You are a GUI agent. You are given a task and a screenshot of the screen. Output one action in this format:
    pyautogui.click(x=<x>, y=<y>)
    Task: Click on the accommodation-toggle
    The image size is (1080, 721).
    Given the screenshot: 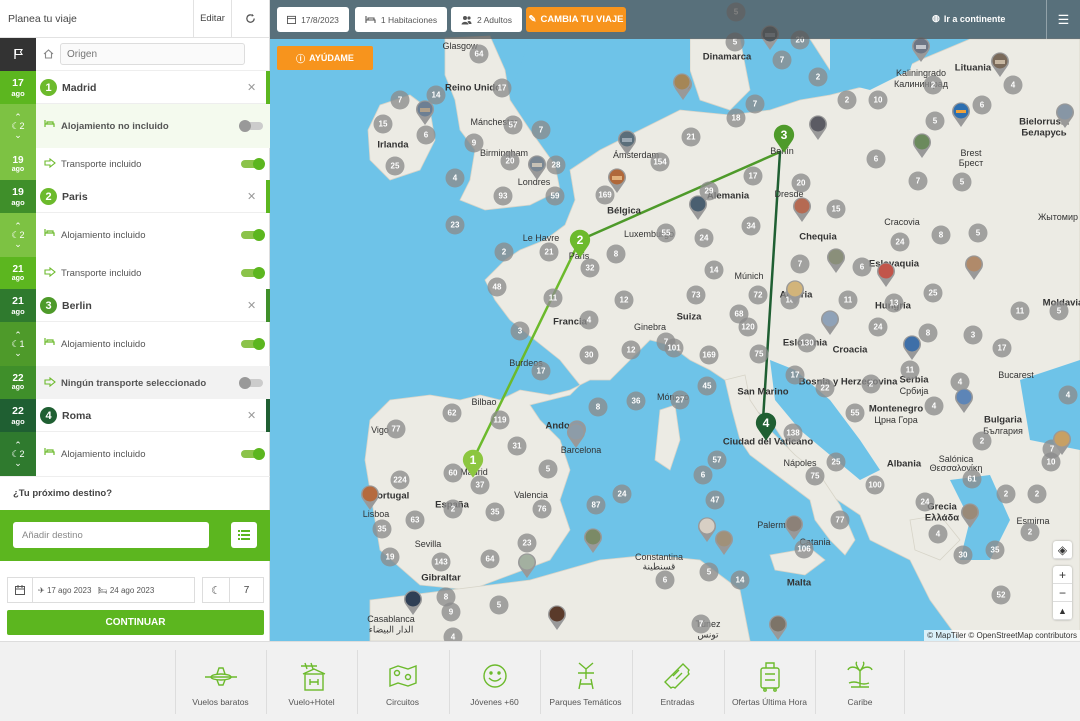 What is the action you would take?
    pyautogui.click(x=253, y=344)
    